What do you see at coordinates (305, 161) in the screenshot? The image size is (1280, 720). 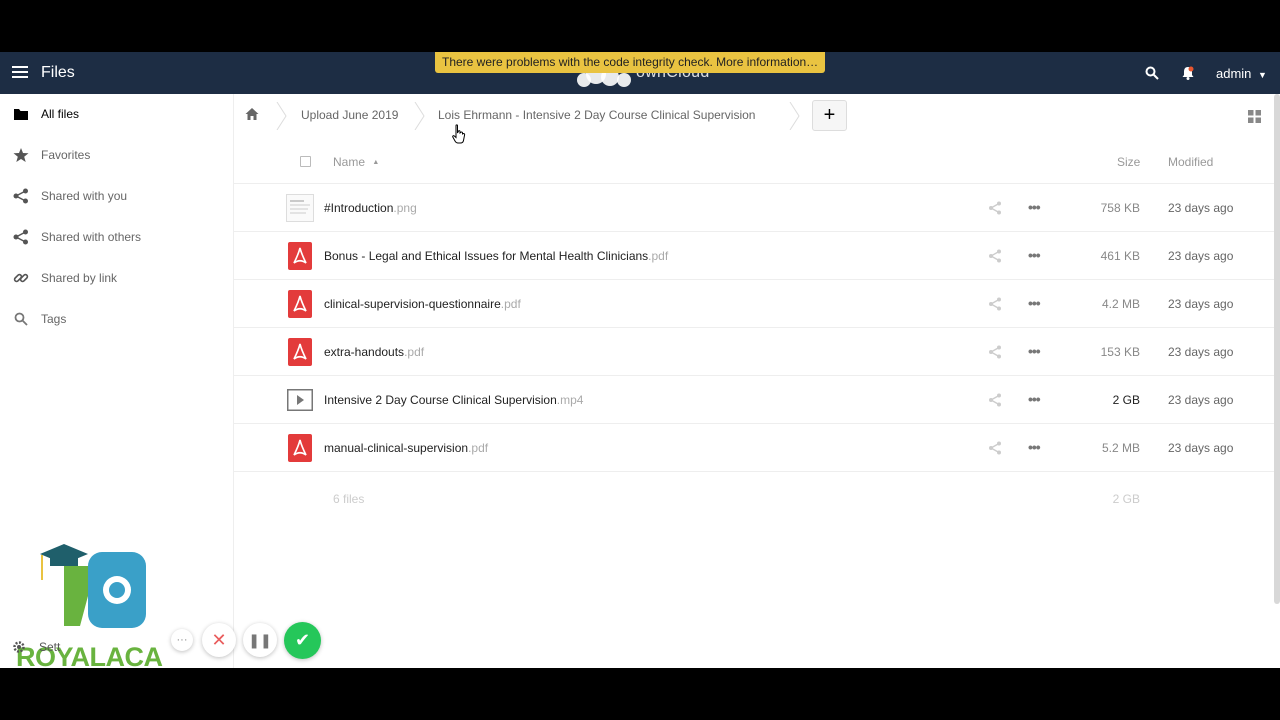 I see `select-all-checkbox` at bounding box center [305, 161].